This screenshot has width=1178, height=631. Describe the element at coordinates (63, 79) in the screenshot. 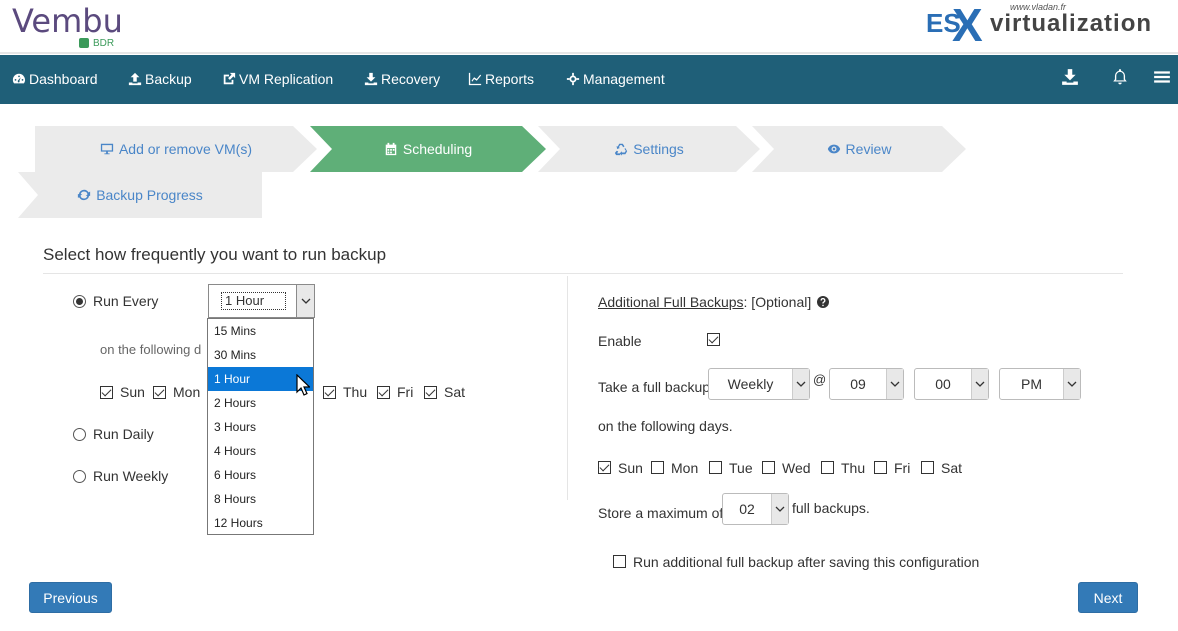

I see `nav-dashboard-label: Dashboard` at that location.